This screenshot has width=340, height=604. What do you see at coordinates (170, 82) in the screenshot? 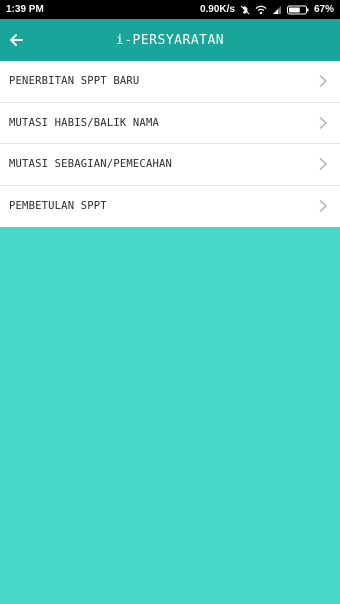
I see `menu-item-penerbitan-sppt-baru: PENERBITAN SPPT BARU` at bounding box center [170, 82].